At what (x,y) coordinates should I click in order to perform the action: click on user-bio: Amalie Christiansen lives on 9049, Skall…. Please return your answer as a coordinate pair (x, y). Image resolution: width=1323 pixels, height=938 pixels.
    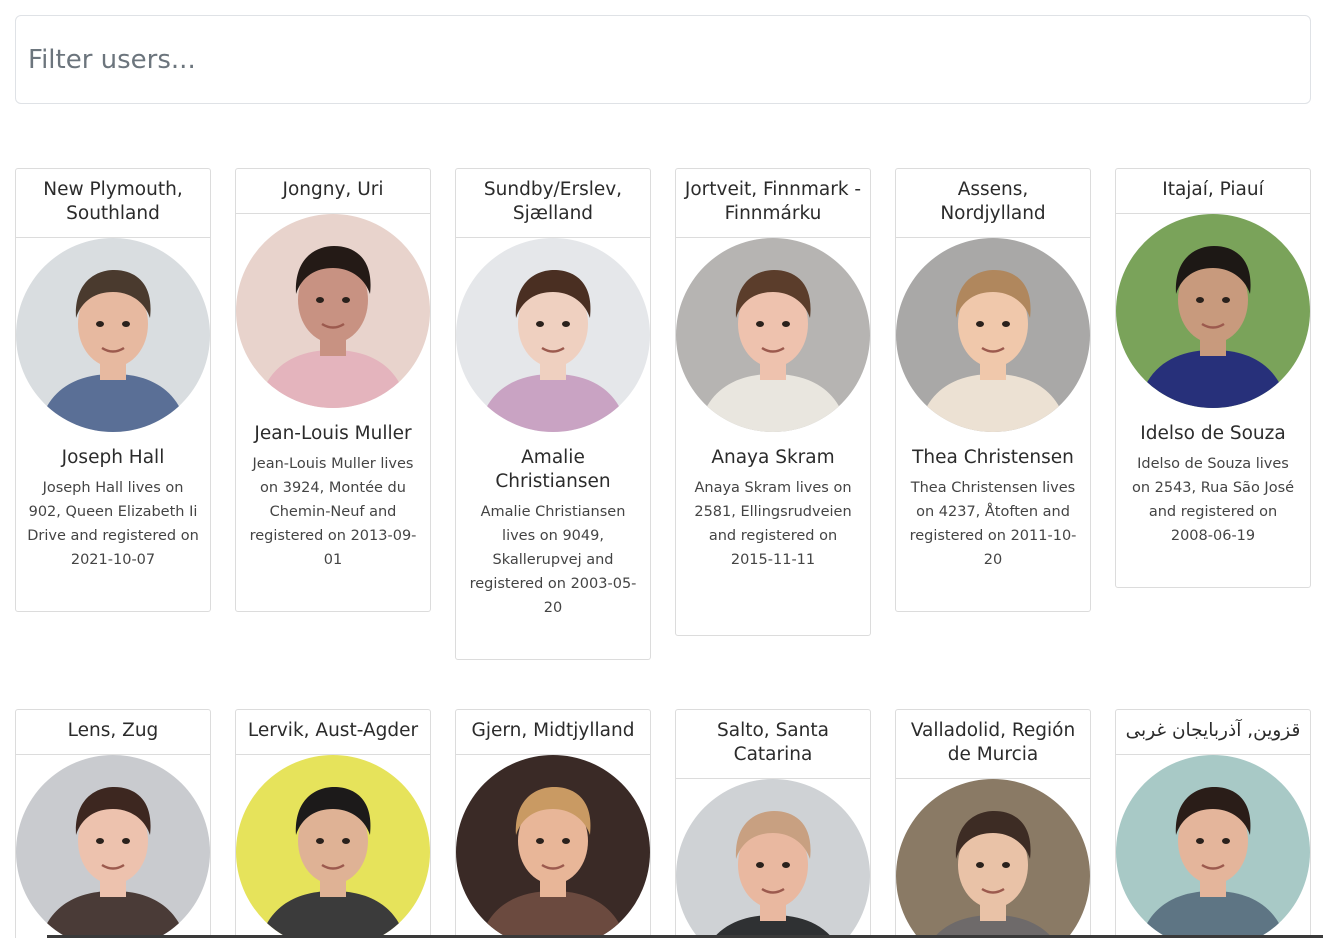
    Looking at the image, I should click on (553, 560).